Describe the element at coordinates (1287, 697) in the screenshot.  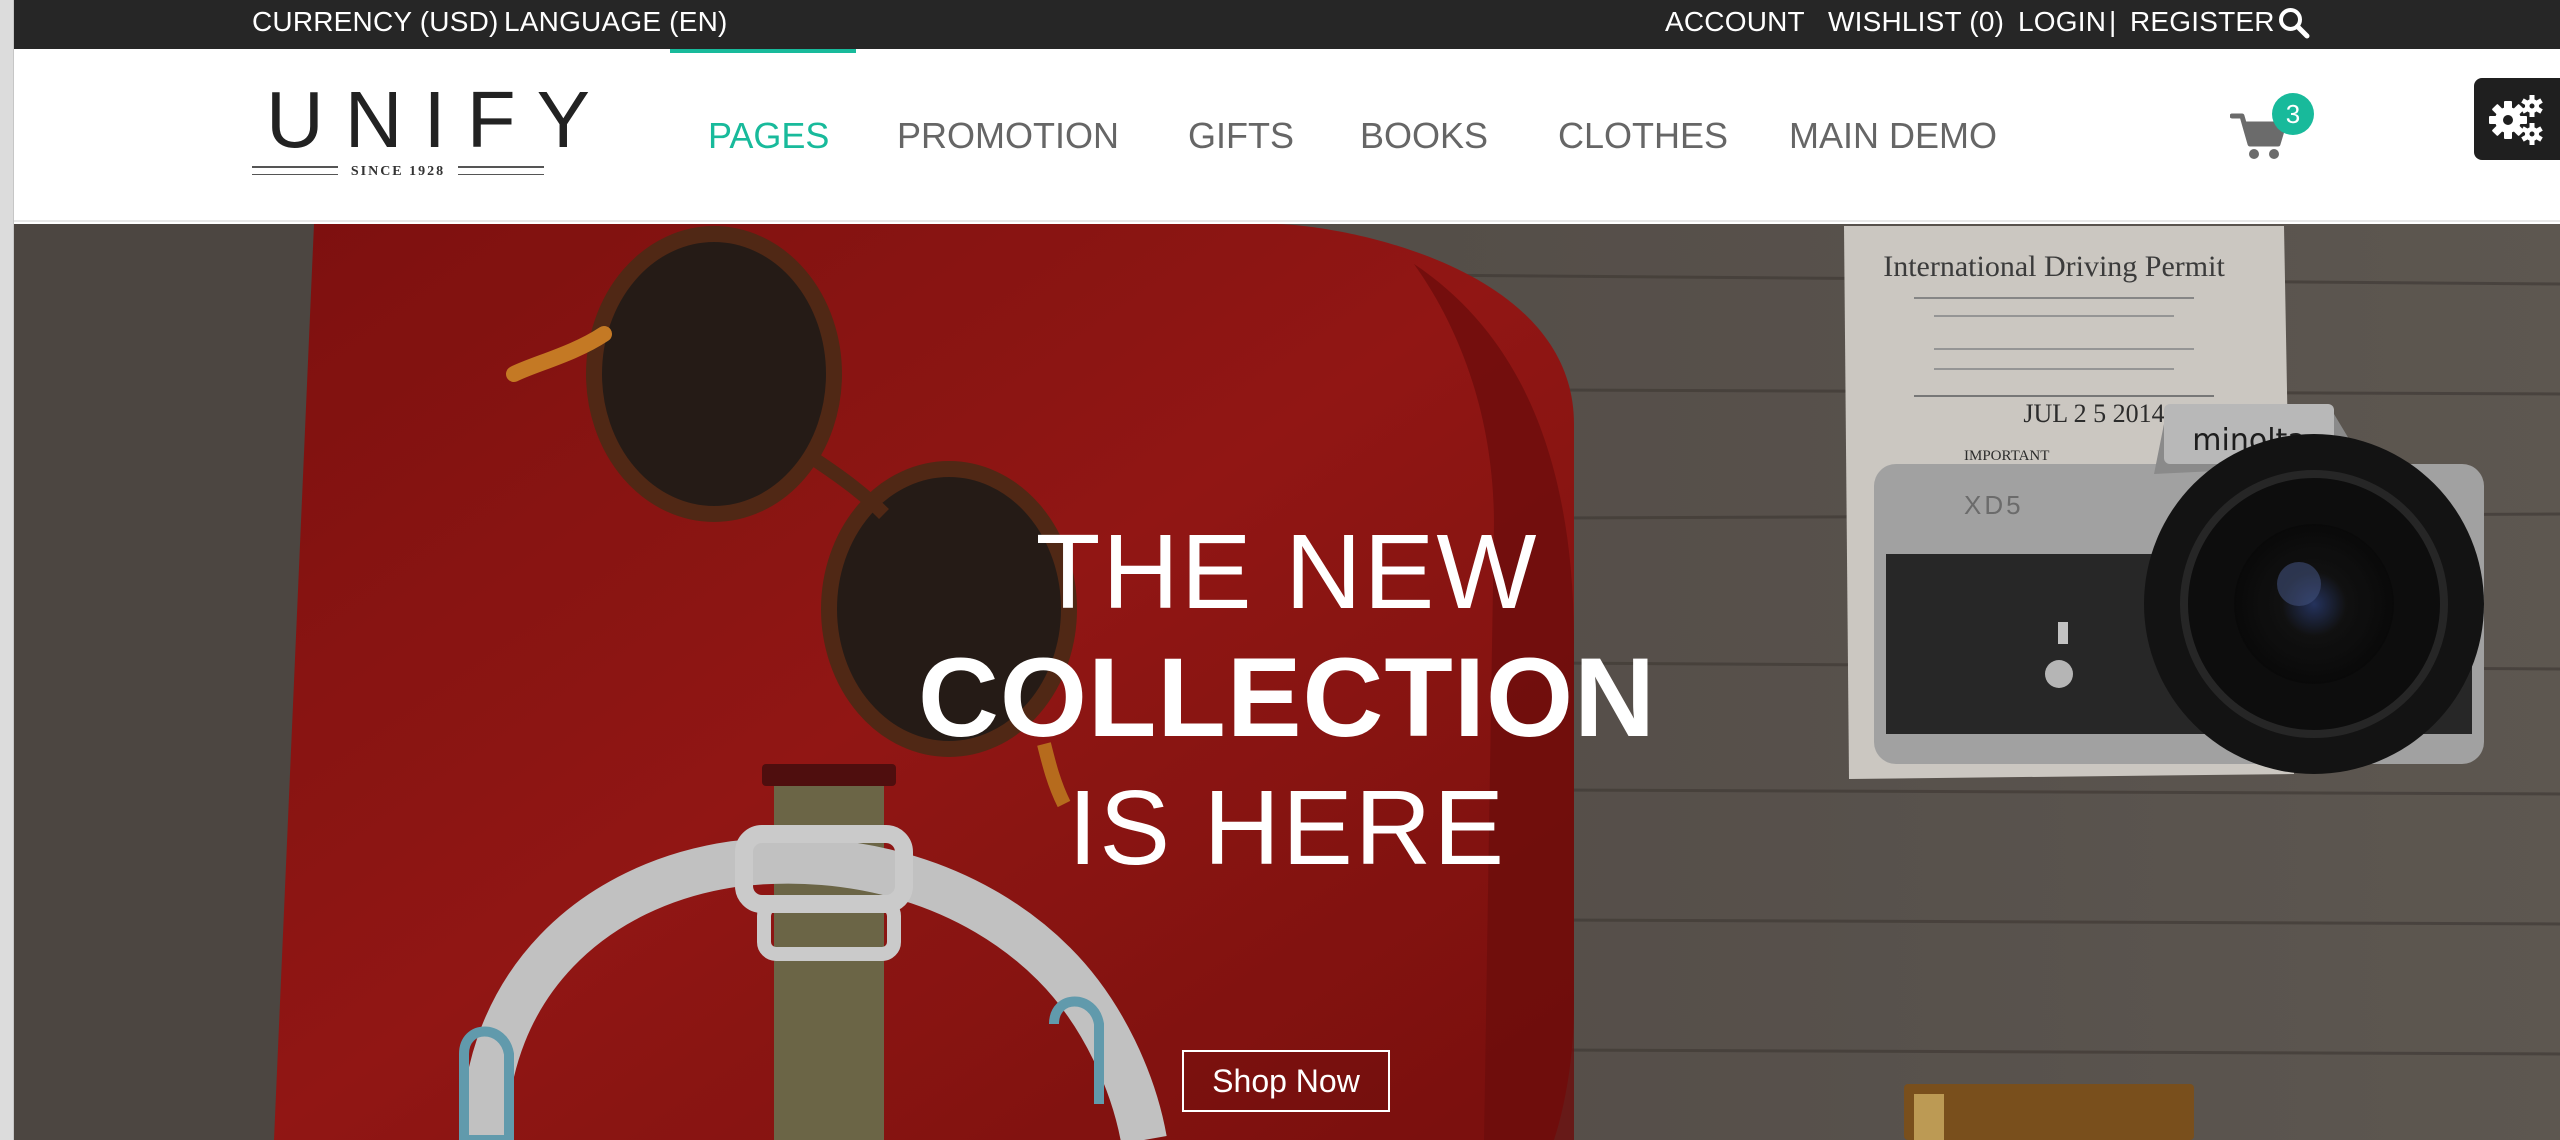
I see `hero-headline-line2: COLLECTION` at that location.